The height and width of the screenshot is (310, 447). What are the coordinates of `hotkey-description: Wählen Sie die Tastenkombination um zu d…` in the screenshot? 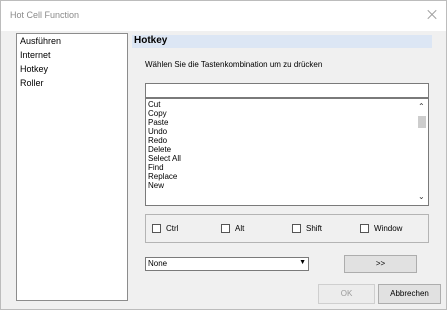 It's located at (234, 64).